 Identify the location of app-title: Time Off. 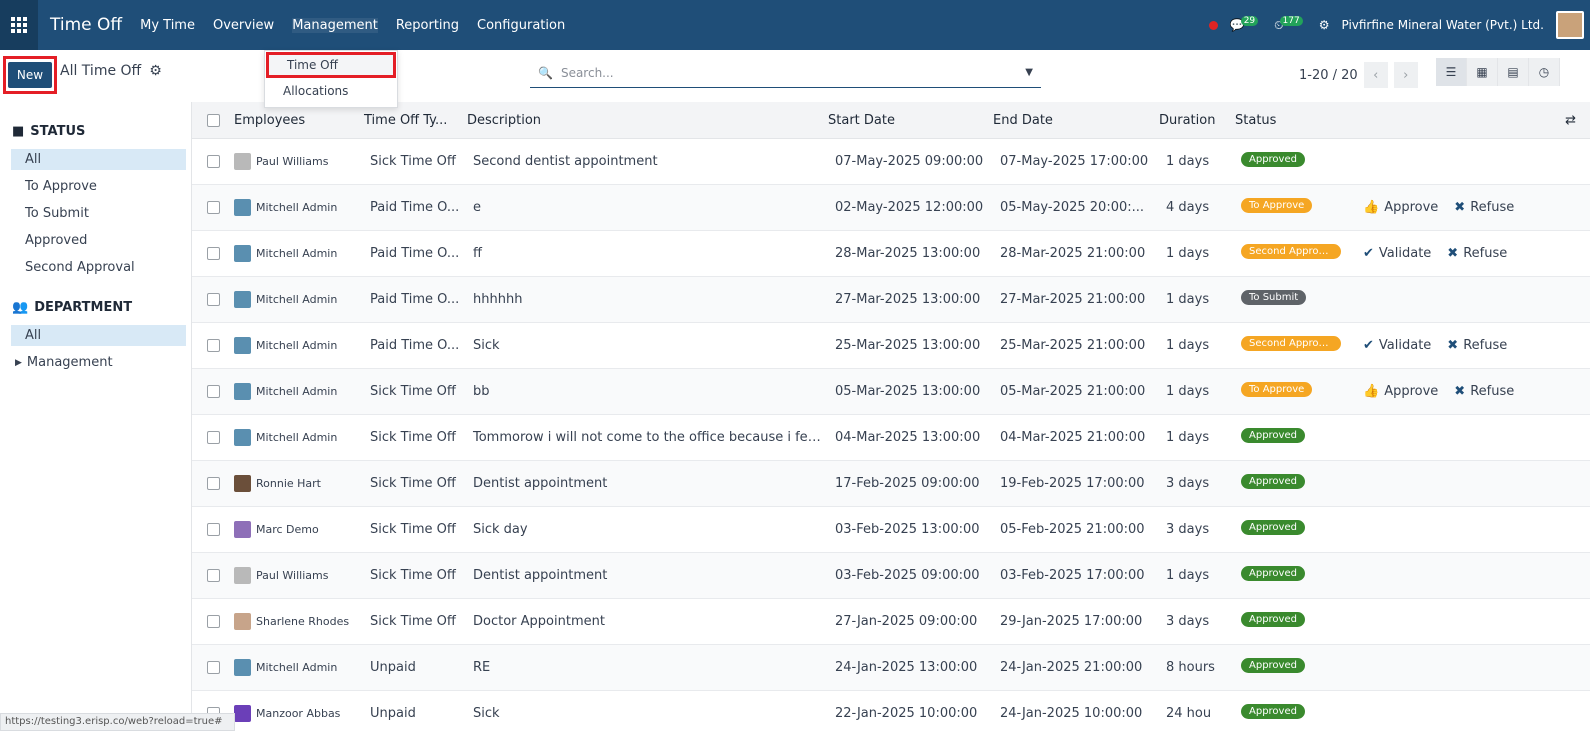
(86, 25).